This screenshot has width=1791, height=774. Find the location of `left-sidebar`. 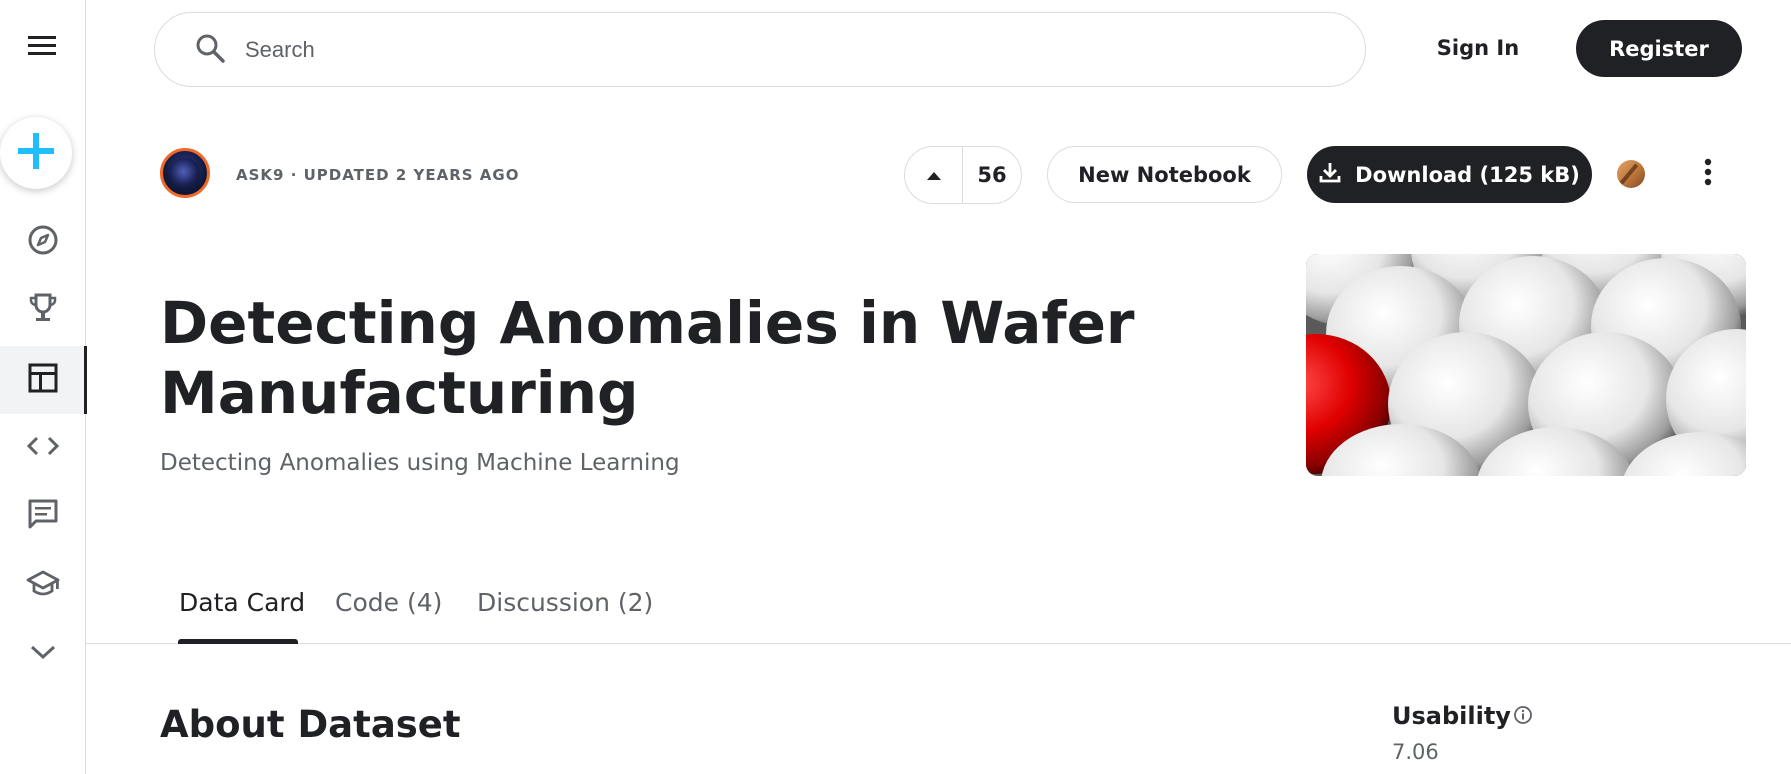

left-sidebar is located at coordinates (43, 387).